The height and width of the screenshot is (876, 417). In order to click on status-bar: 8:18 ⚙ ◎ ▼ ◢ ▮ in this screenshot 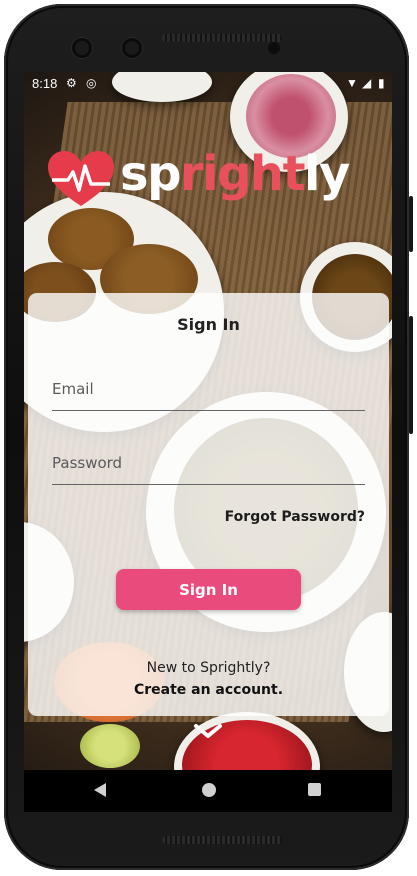, I will do `click(208, 84)`.